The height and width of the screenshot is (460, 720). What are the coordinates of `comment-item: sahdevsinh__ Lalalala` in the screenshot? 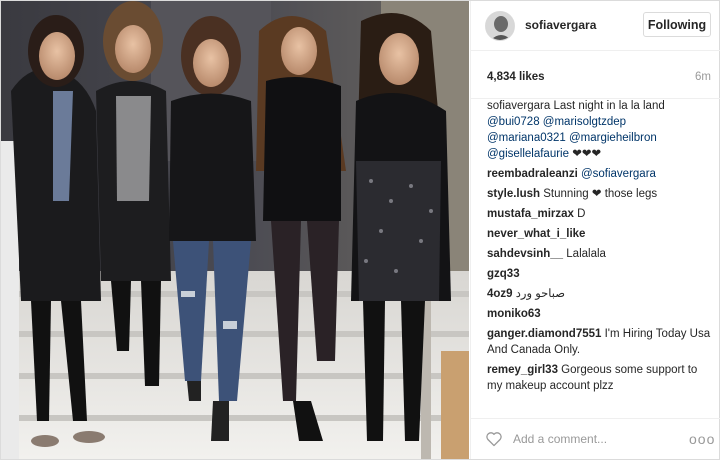 It's located at (601, 254).